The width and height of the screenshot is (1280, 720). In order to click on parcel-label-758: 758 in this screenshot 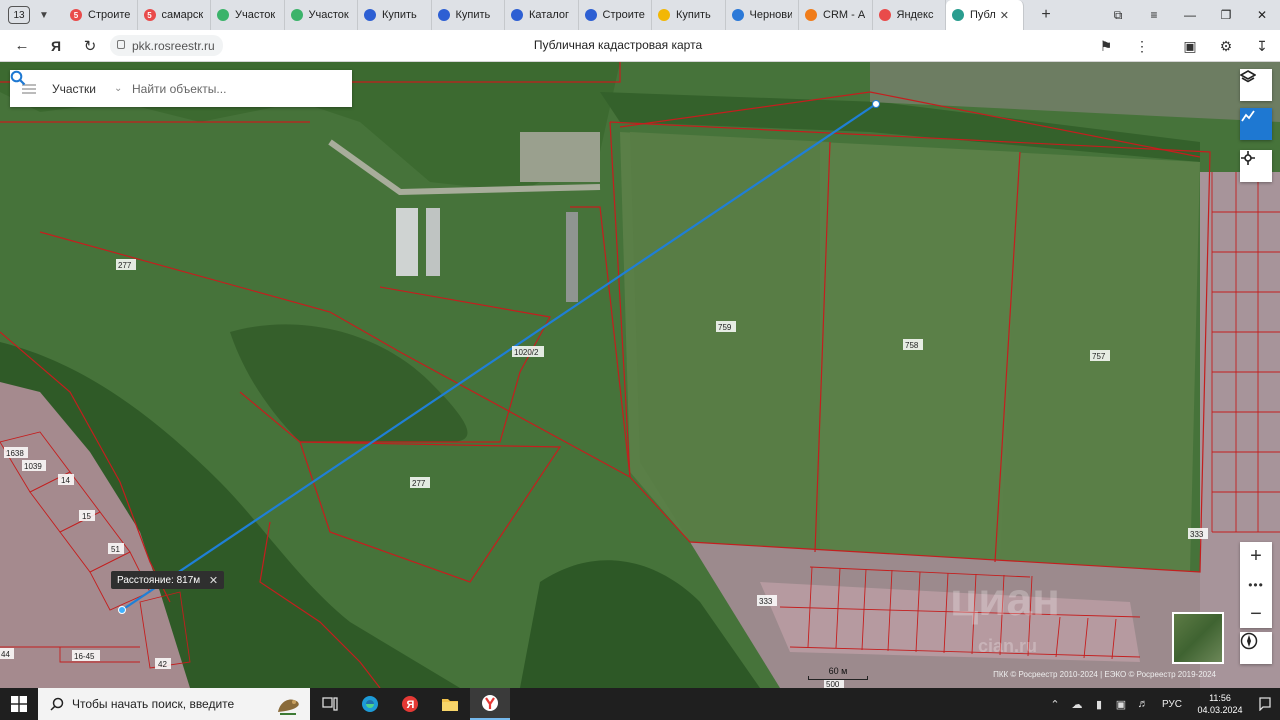, I will do `click(912, 345)`.